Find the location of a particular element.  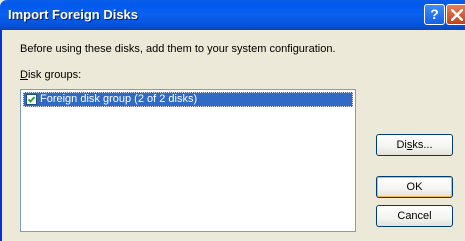

cancel-button: Cancel is located at coordinates (414, 216).